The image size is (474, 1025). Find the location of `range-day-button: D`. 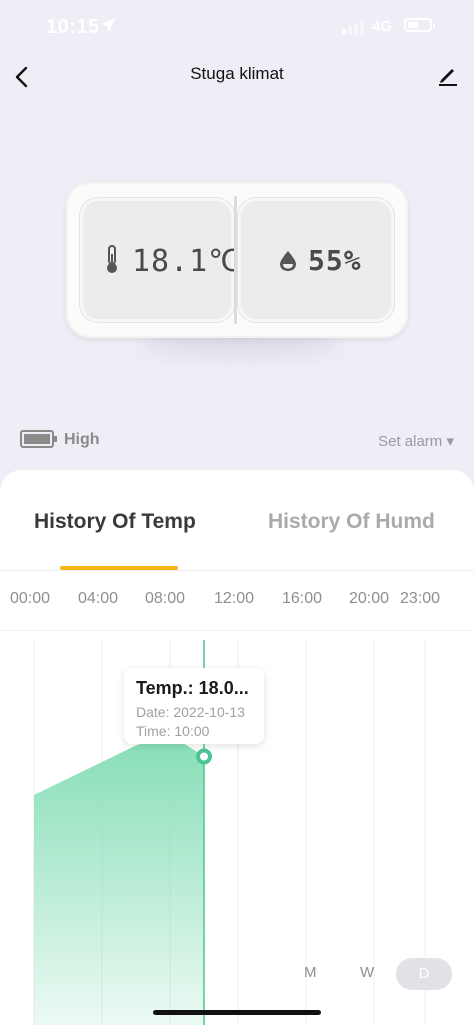

range-day-button: D is located at coordinates (424, 974).